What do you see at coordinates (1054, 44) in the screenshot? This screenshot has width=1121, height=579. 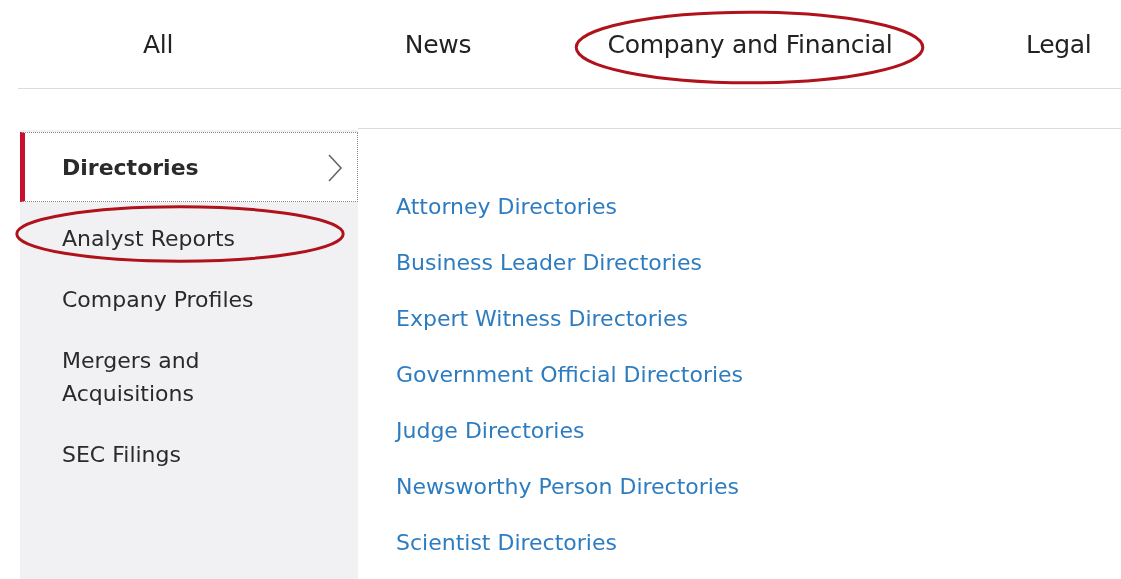 I see `category-tab: Legal` at bounding box center [1054, 44].